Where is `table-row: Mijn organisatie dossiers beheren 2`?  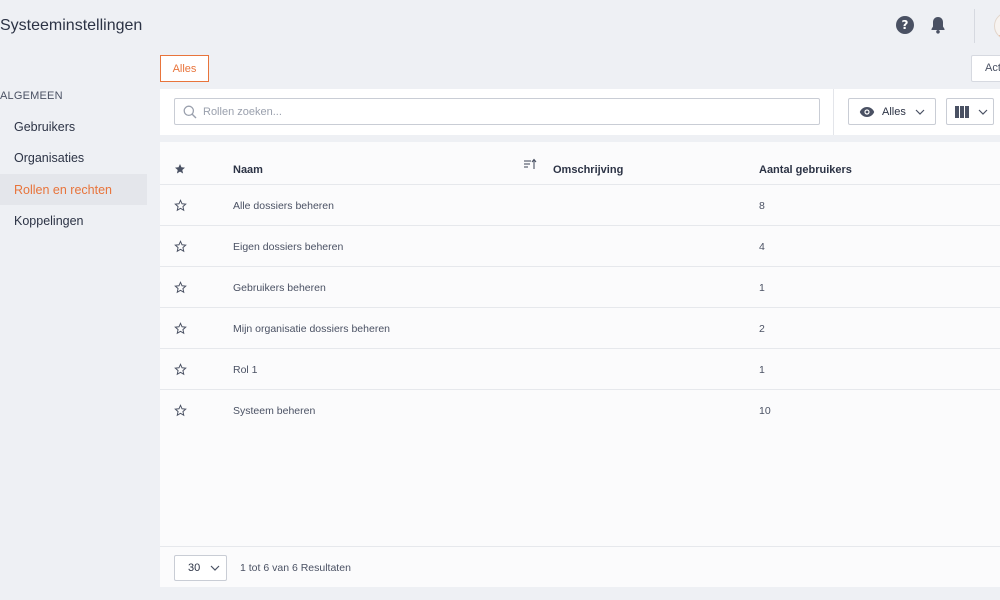 table-row: Mijn organisatie dossiers beheren 2 is located at coordinates (580, 328).